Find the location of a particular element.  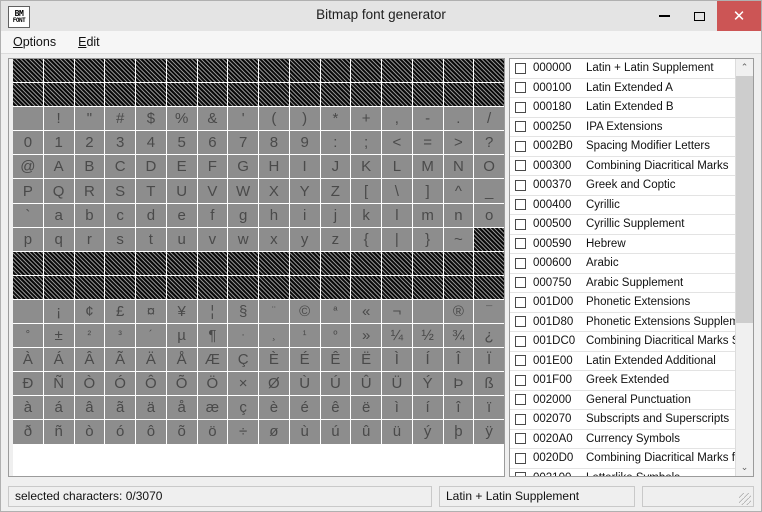

char-cell: þ is located at coordinates (458, 432).